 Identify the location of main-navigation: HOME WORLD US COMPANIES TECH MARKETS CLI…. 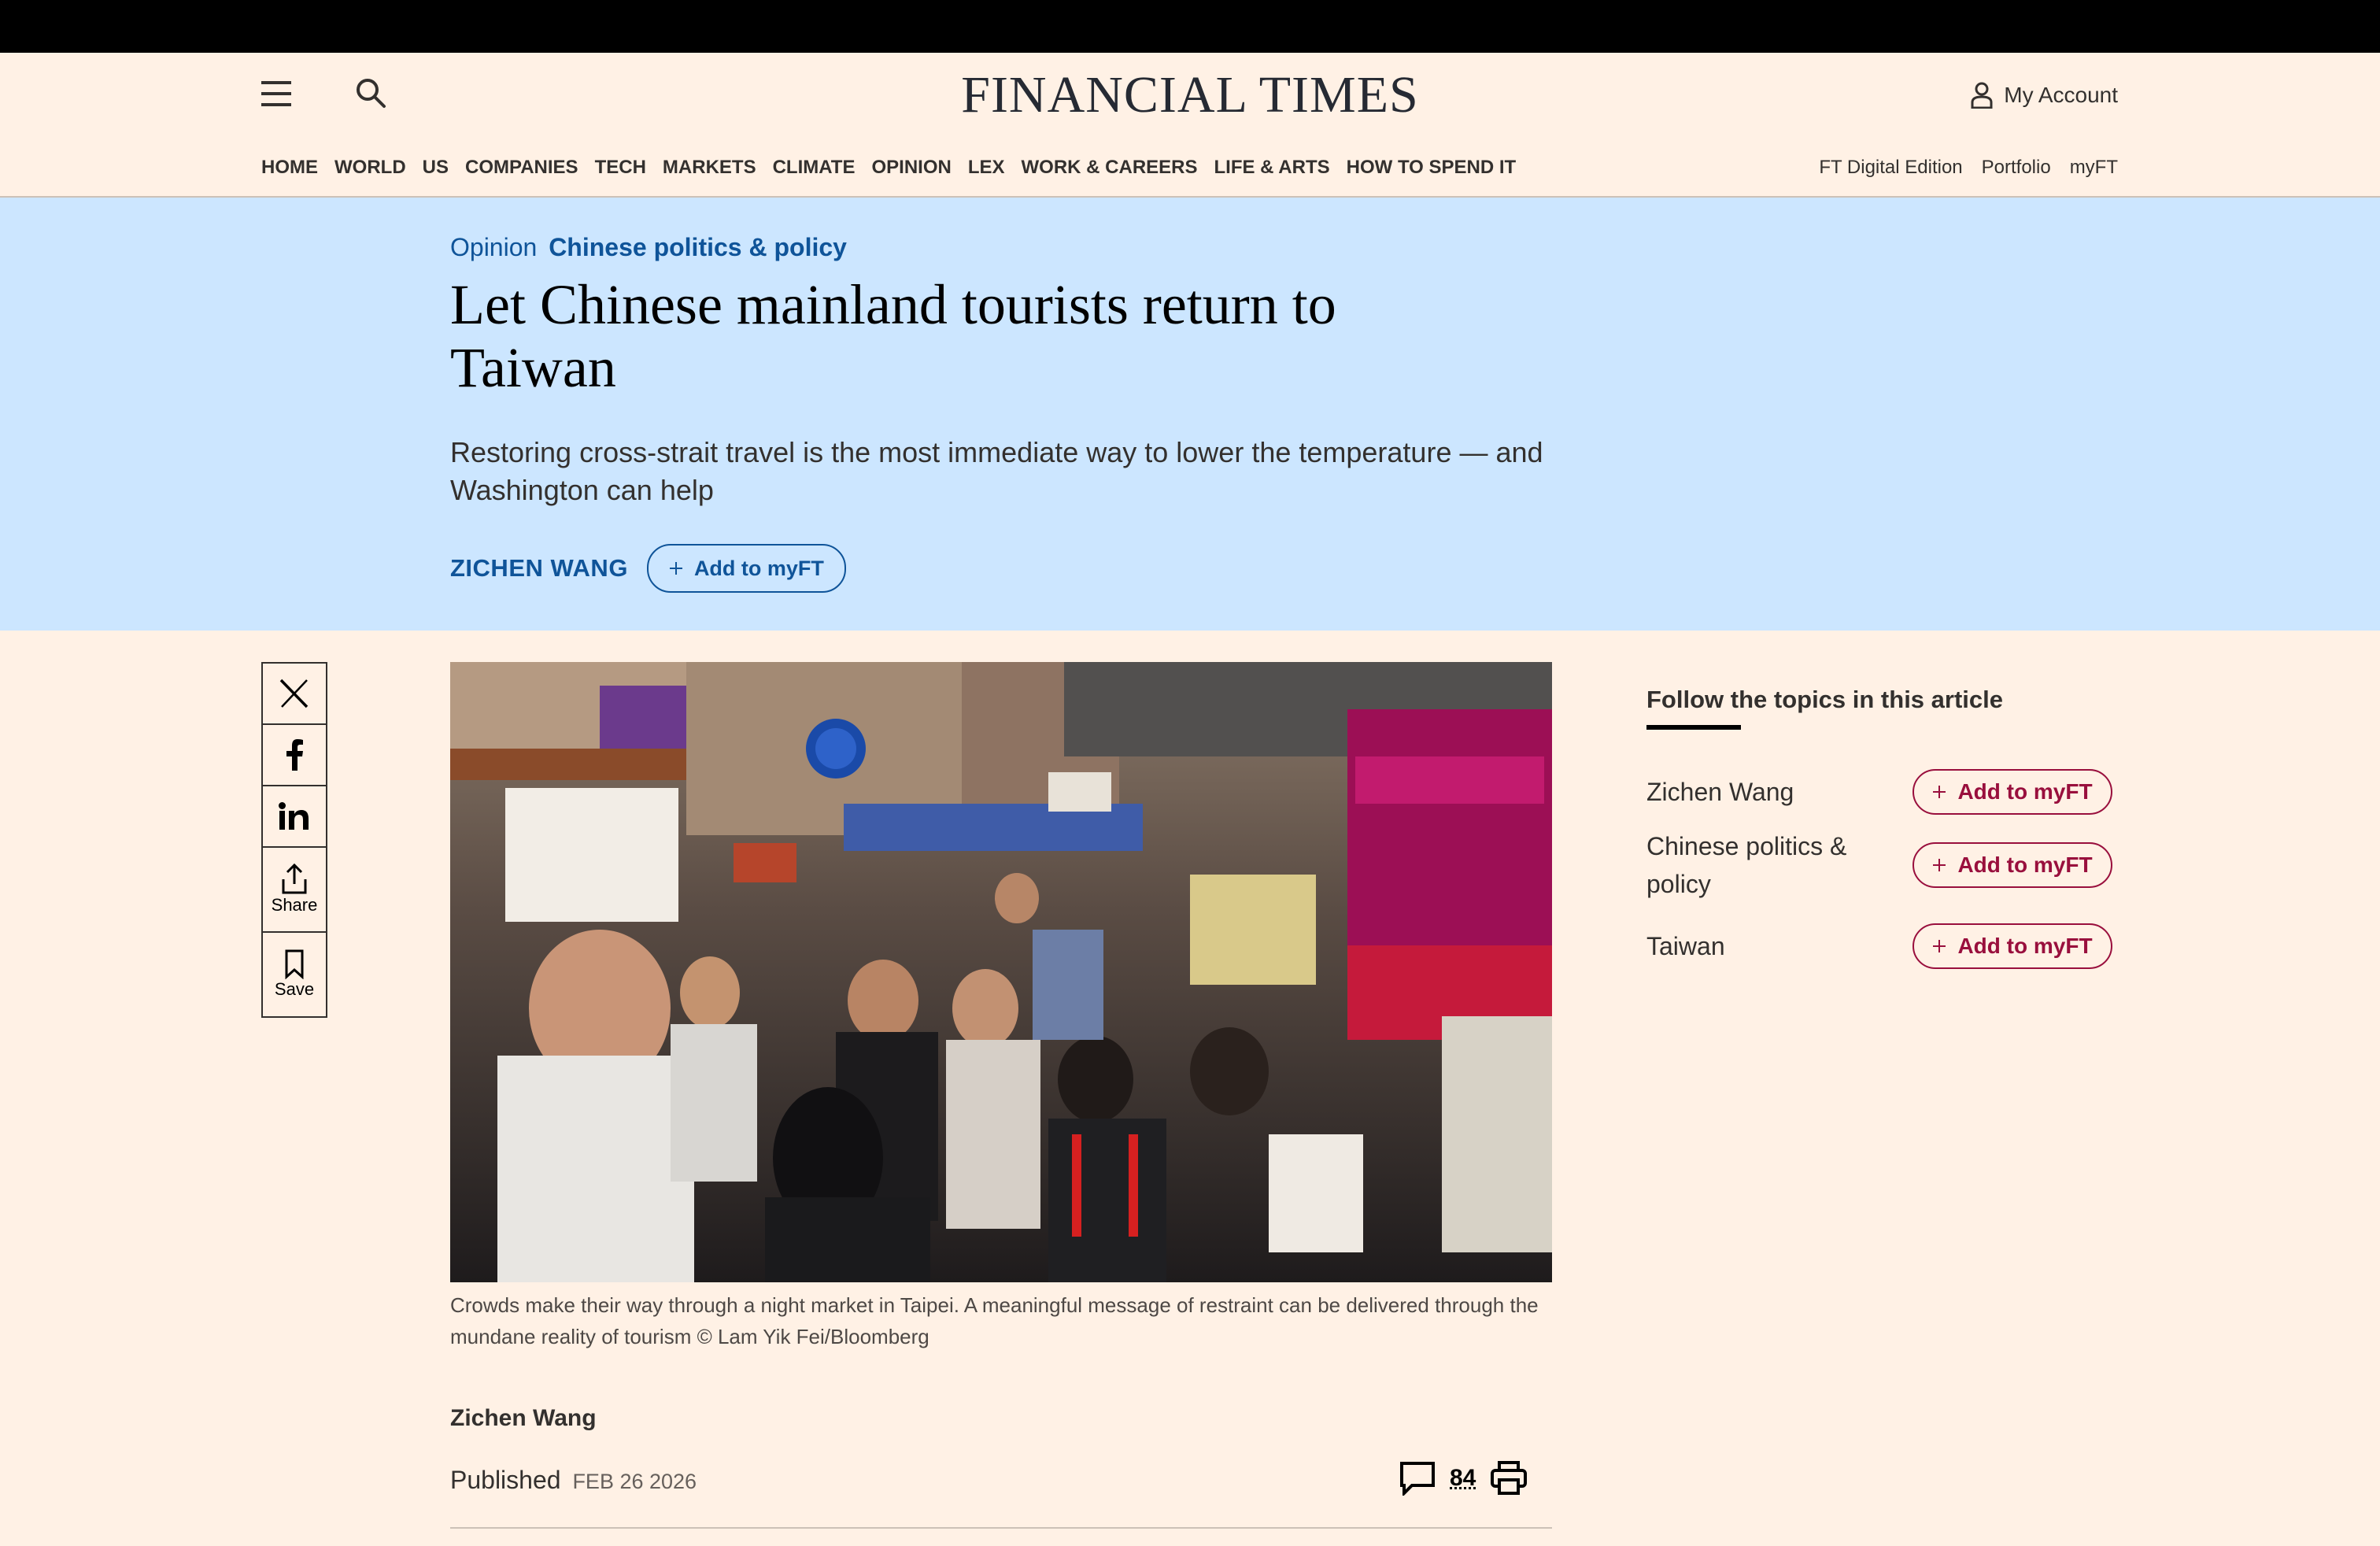
(1190, 168).